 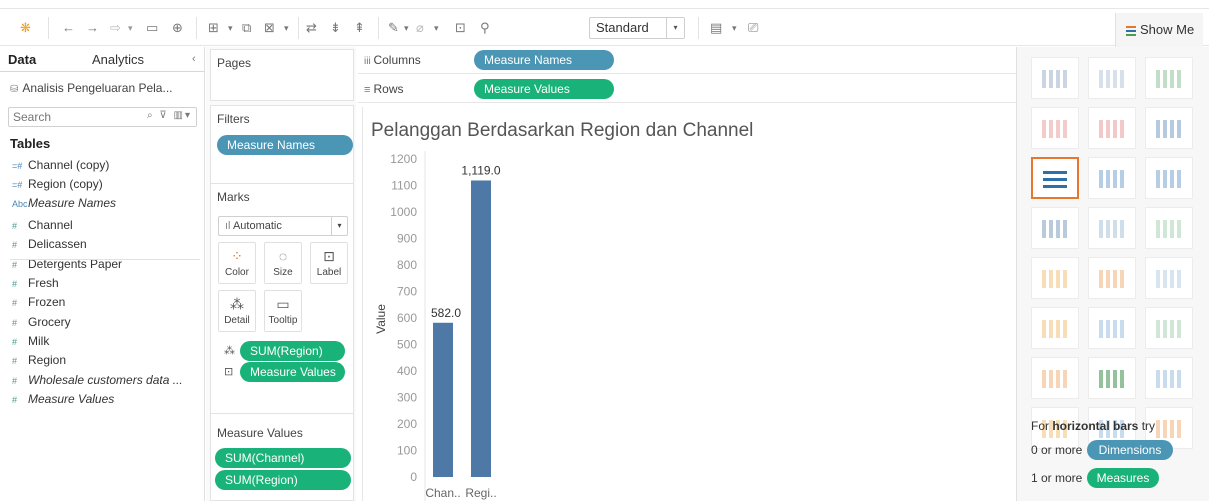 I want to click on field-item: =# Region (copy), so click(x=57, y=186).